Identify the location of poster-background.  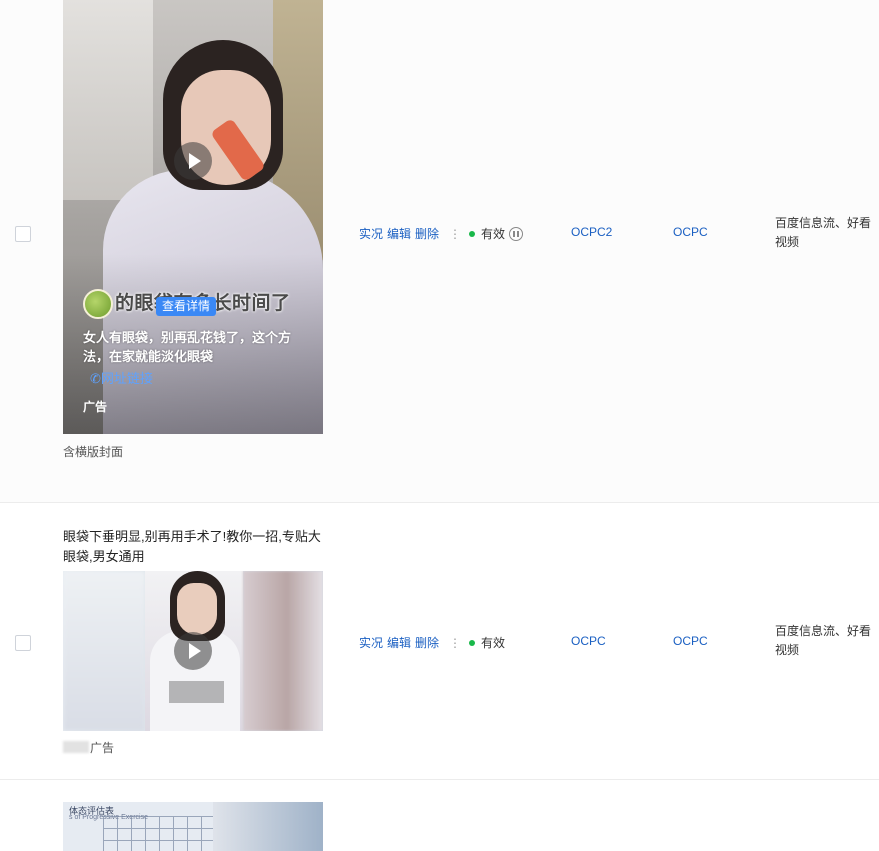
(268, 826).